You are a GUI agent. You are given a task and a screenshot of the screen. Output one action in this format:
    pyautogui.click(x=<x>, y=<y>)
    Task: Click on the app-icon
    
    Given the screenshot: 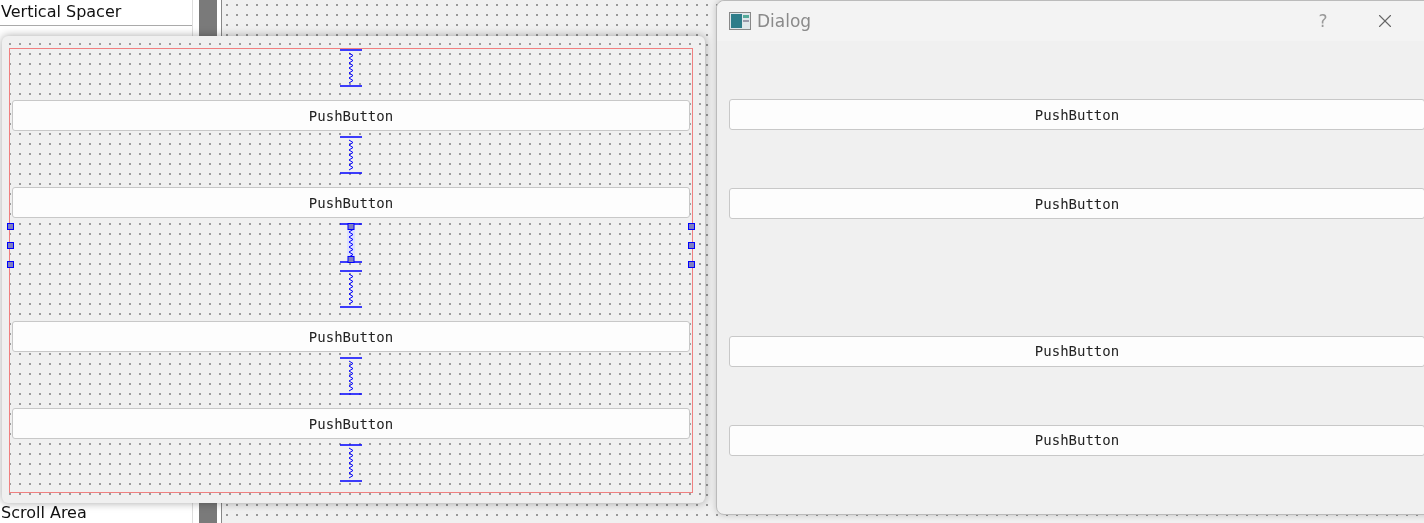 What is the action you would take?
    pyautogui.click(x=740, y=21)
    